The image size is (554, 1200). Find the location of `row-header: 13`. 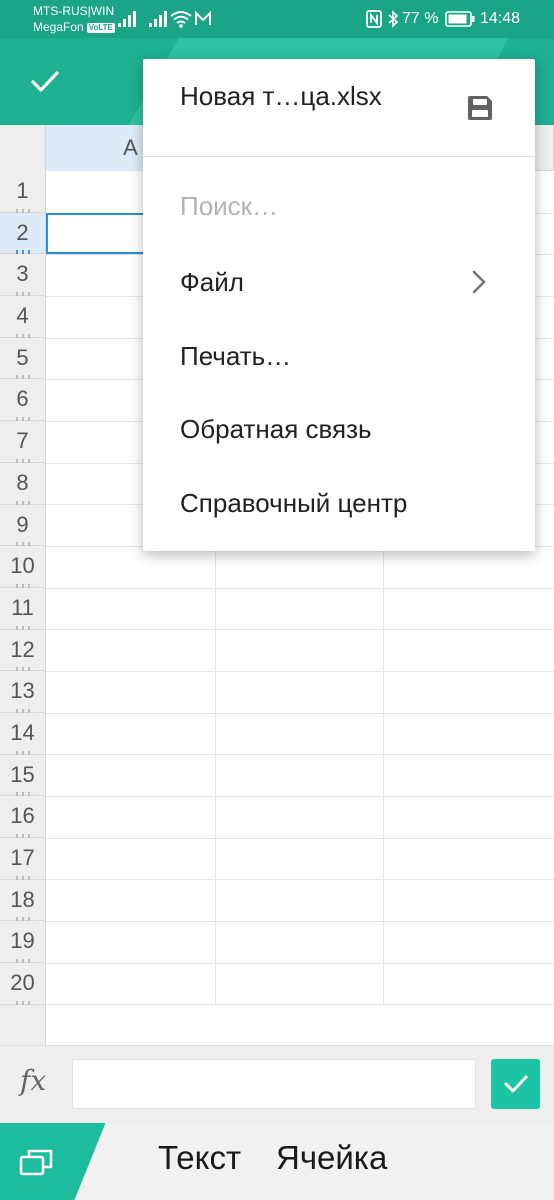

row-header: 13 is located at coordinates (23, 693).